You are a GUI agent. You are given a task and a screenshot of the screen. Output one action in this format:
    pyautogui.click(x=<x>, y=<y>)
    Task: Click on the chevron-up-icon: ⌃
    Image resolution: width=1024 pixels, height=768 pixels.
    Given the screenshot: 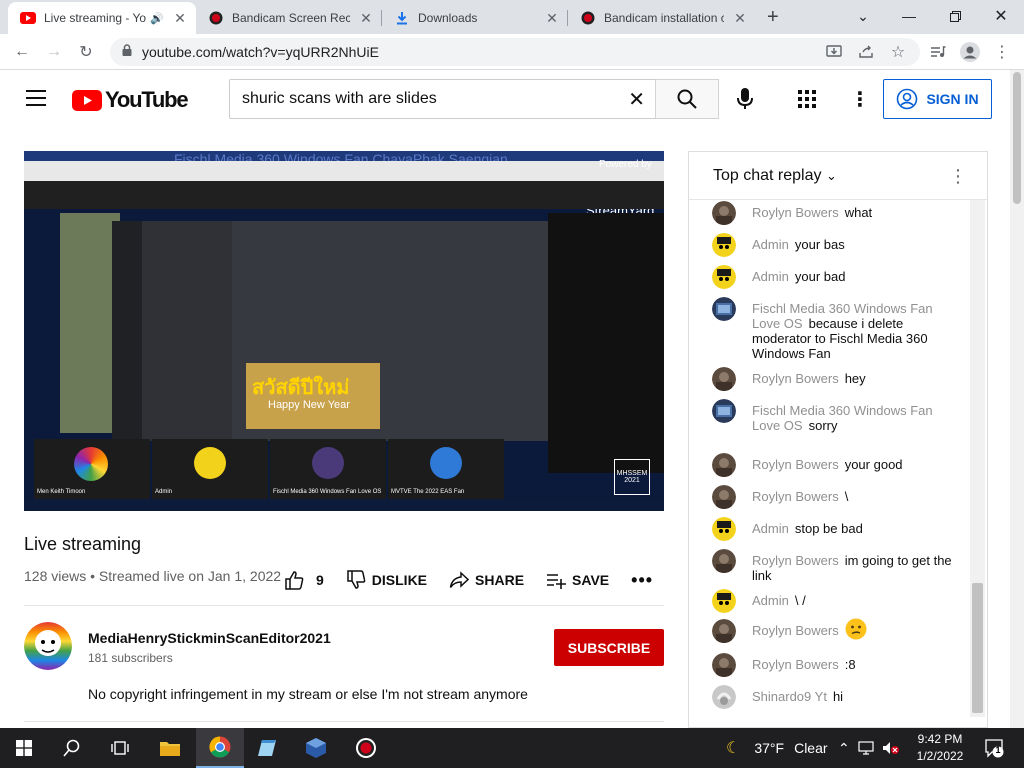 What is the action you would take?
    pyautogui.click(x=844, y=748)
    